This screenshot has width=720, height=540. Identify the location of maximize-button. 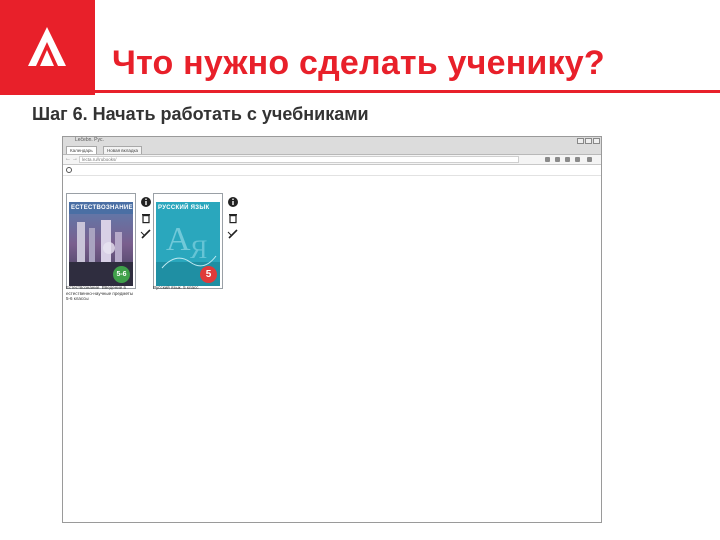
(588, 141).